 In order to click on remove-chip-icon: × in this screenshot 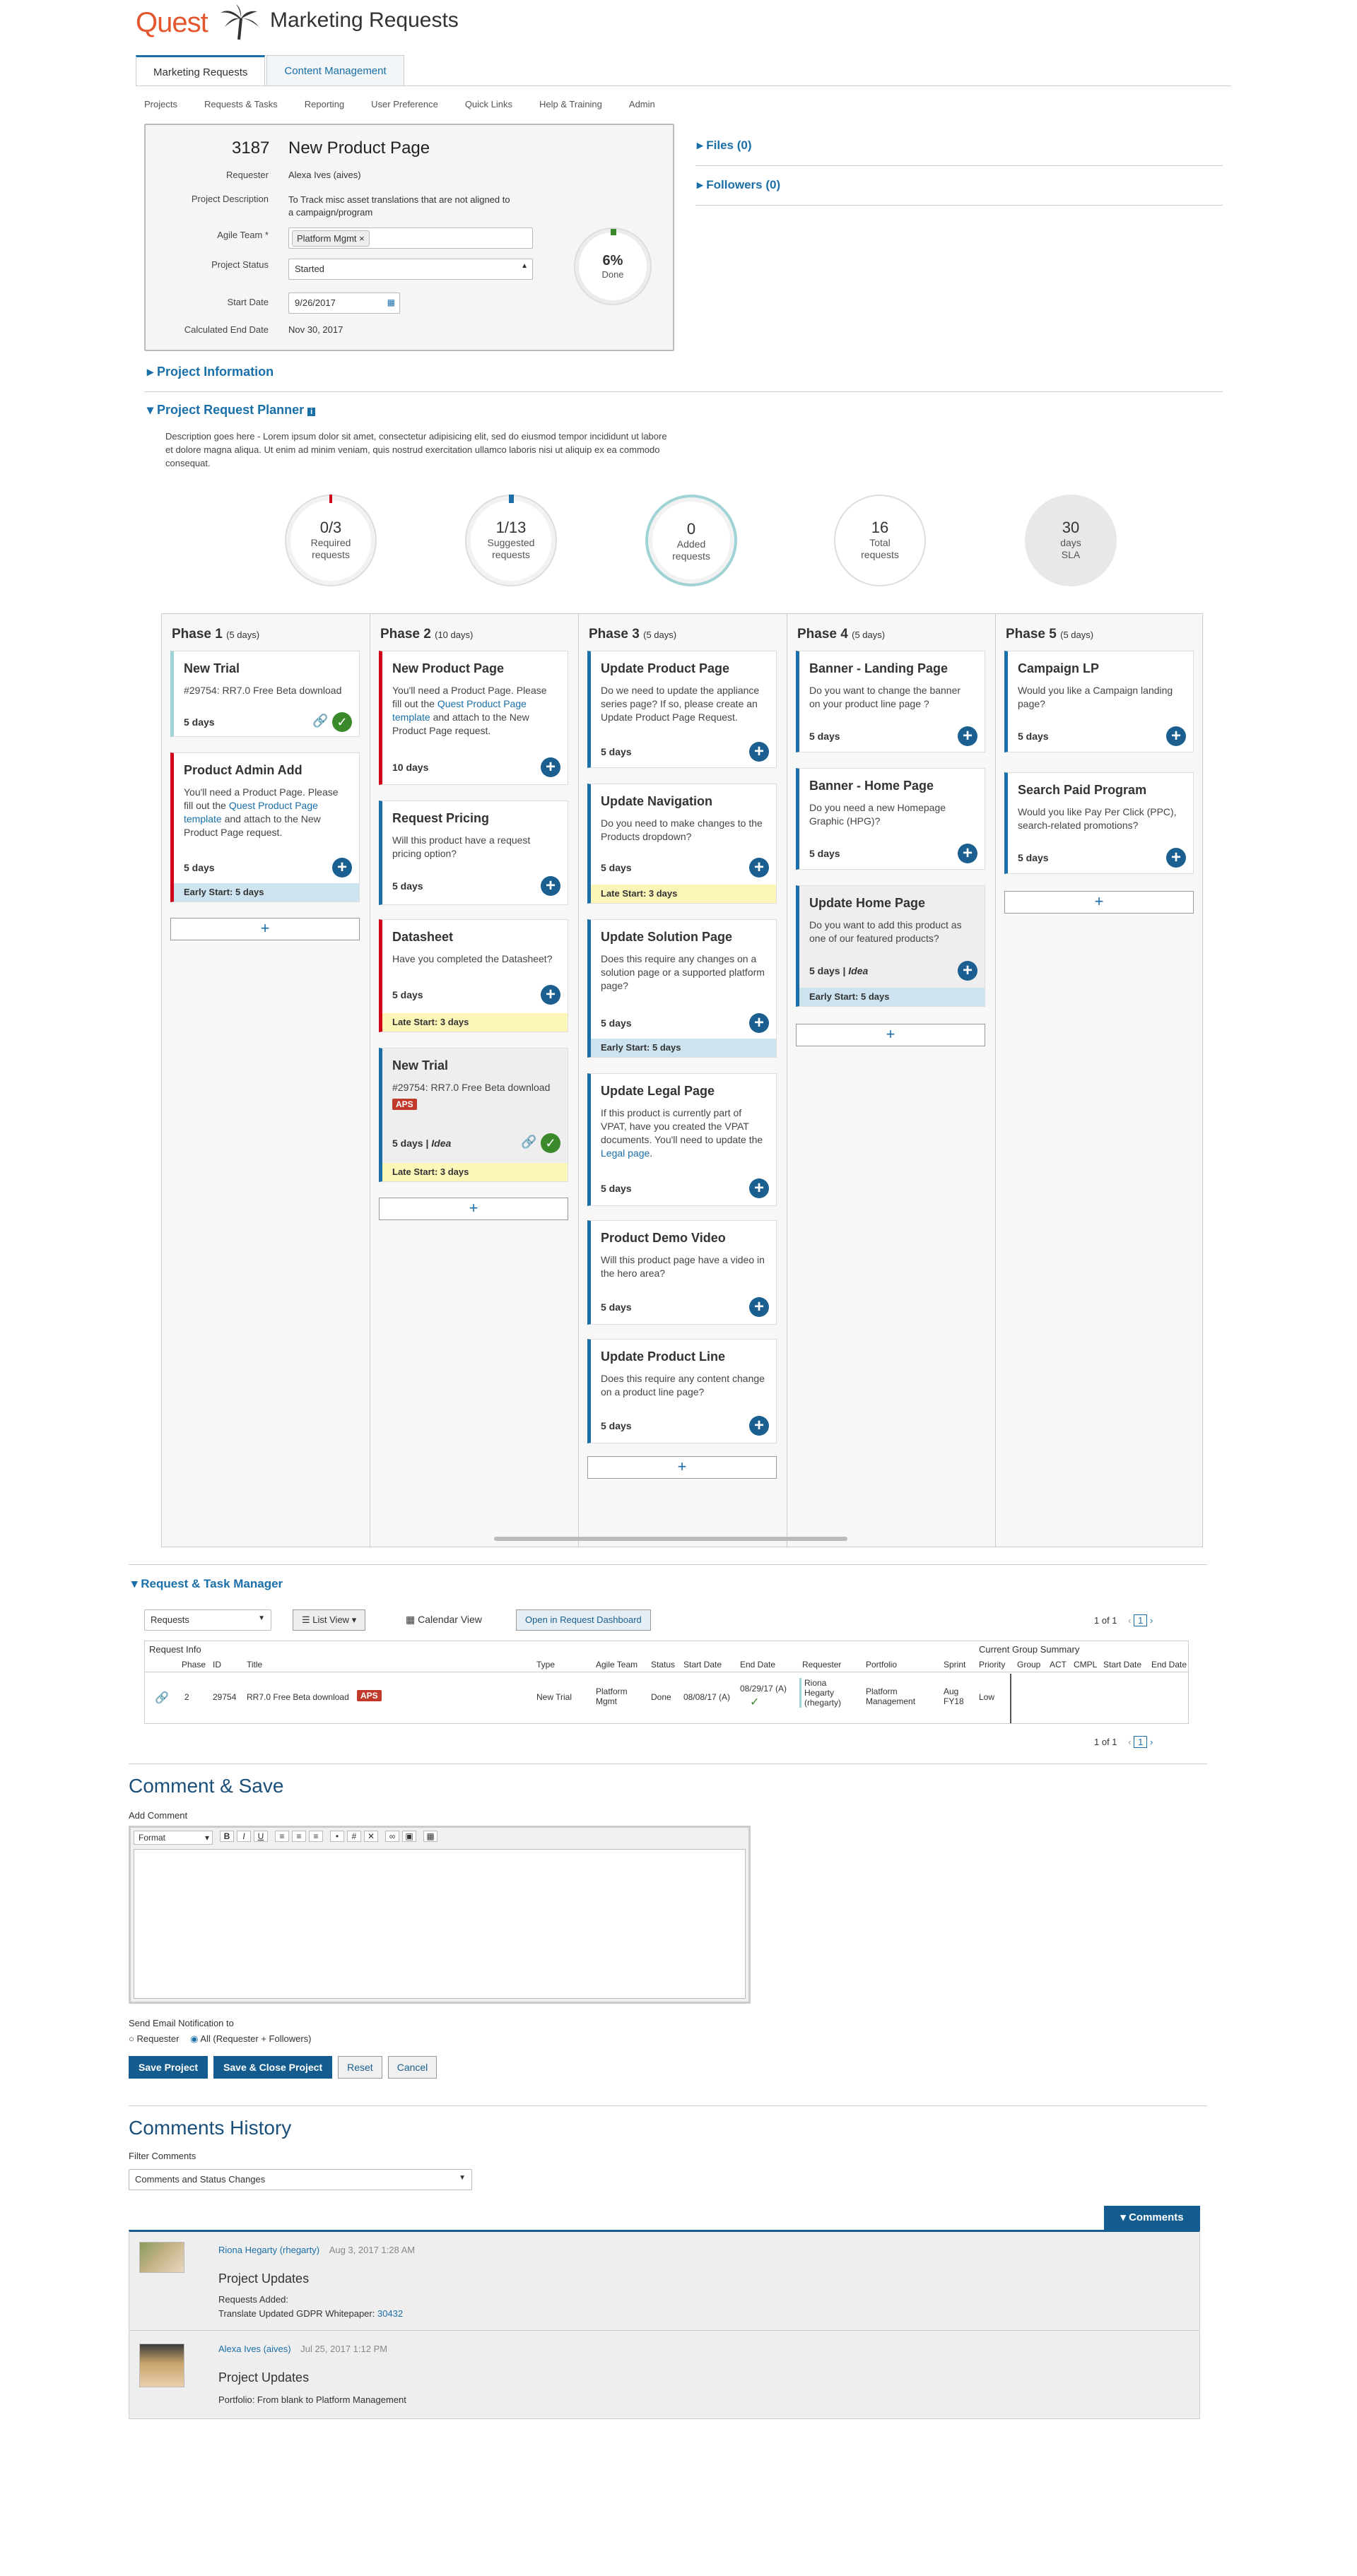, I will do `click(362, 238)`.